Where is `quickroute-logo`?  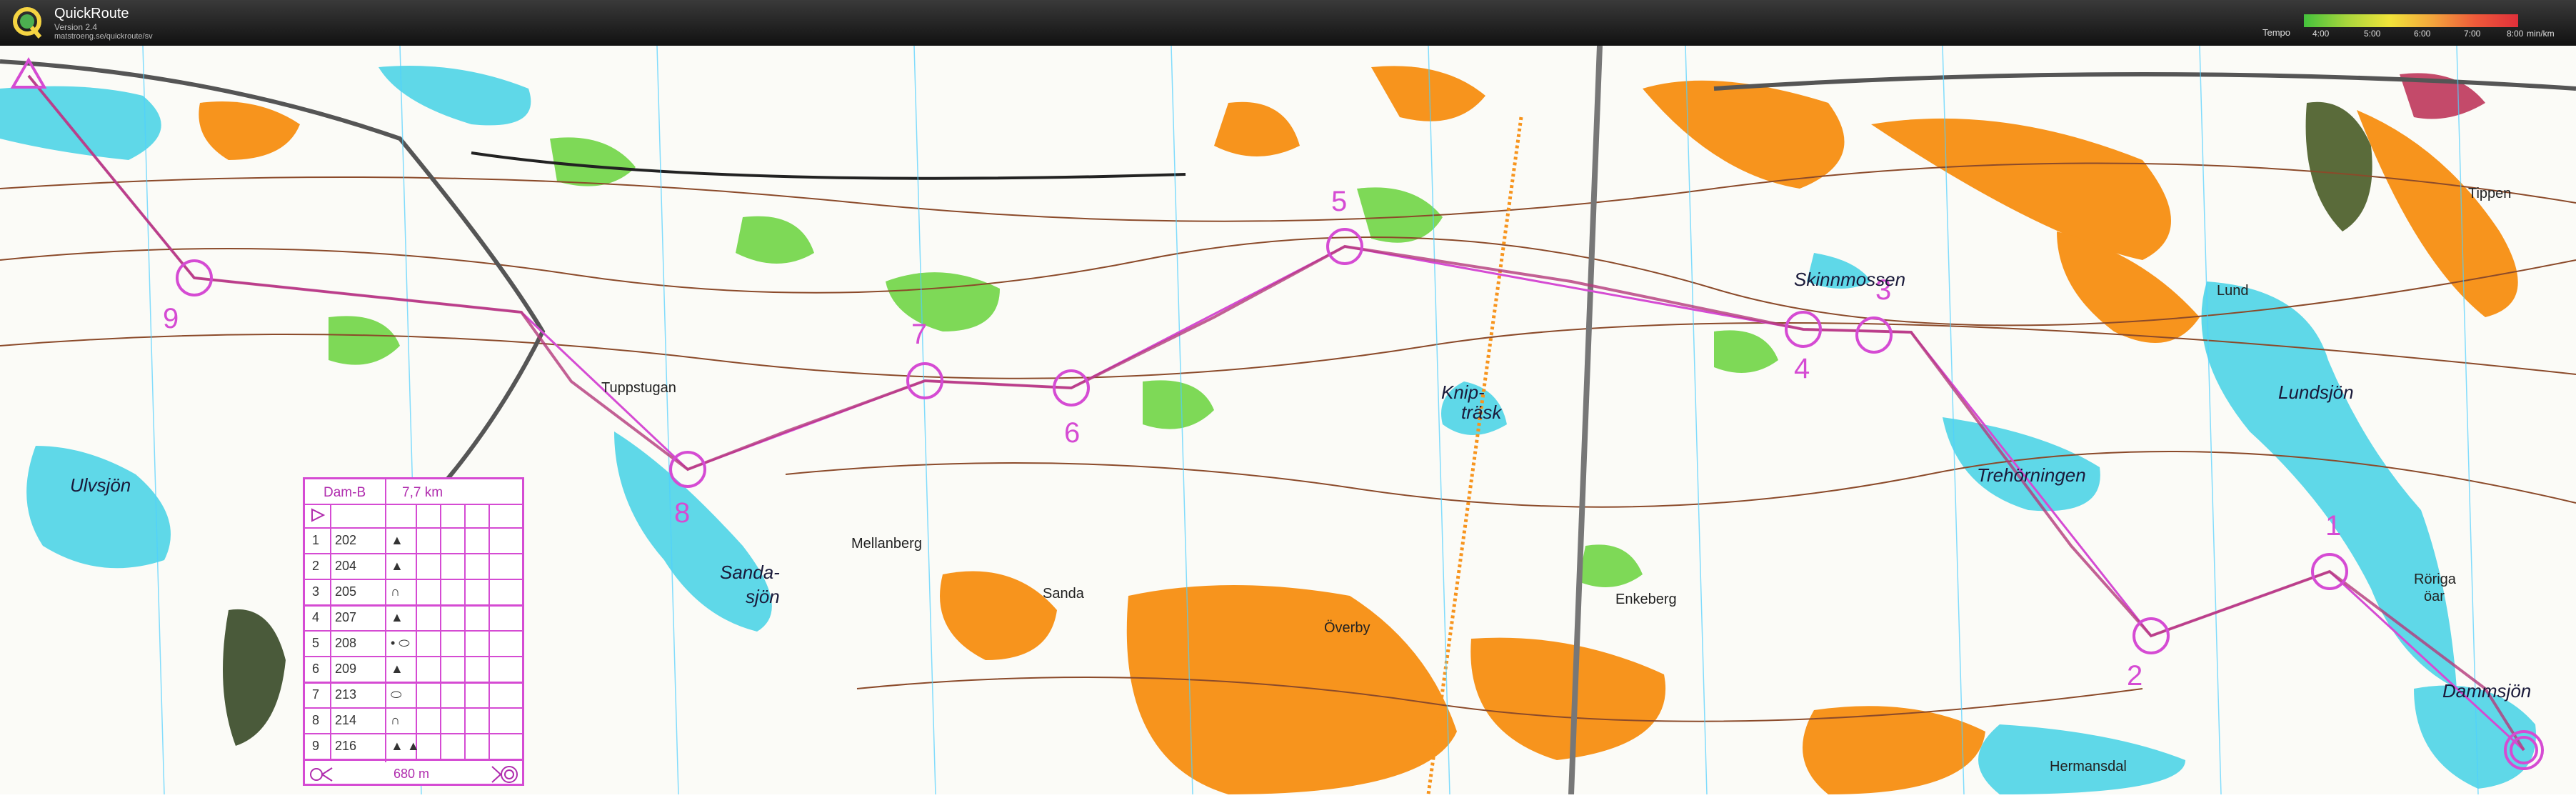 quickroute-logo is located at coordinates (27, 23).